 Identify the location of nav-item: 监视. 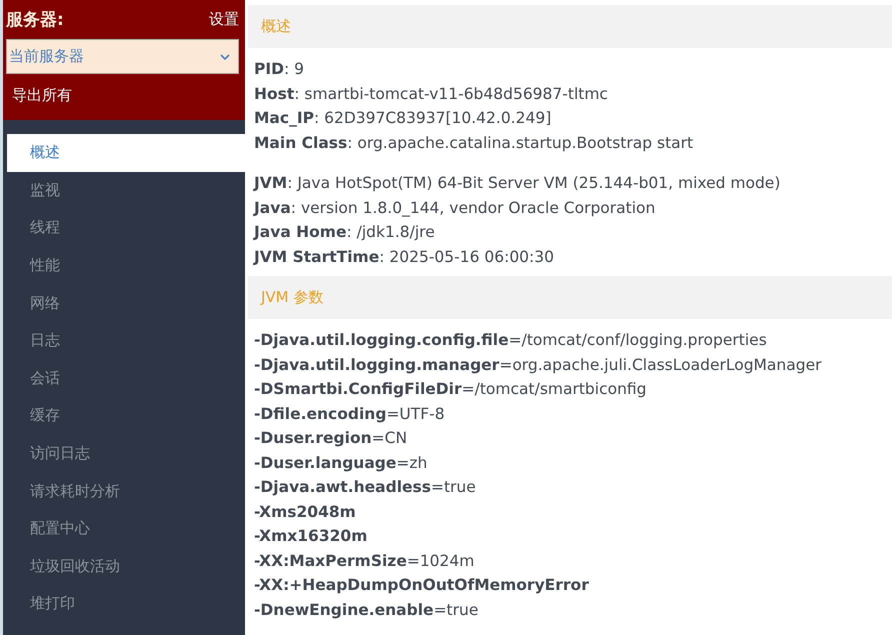
(126, 191).